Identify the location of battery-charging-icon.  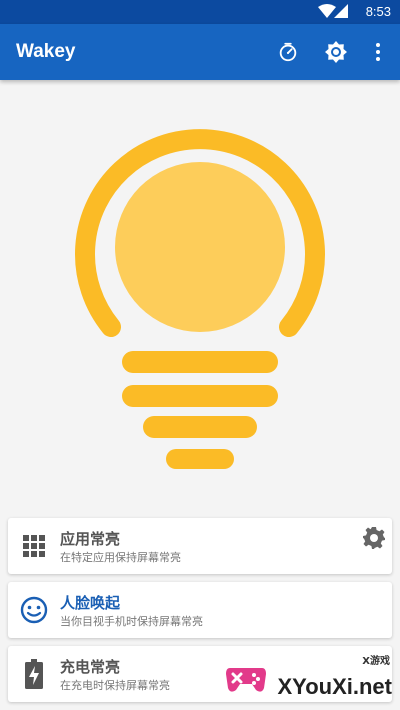
(34, 674).